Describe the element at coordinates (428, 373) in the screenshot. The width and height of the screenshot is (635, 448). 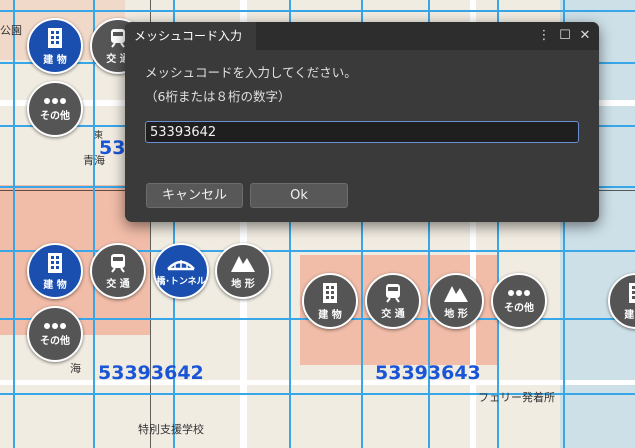
I see `mesh-code-label: 53393643` at that location.